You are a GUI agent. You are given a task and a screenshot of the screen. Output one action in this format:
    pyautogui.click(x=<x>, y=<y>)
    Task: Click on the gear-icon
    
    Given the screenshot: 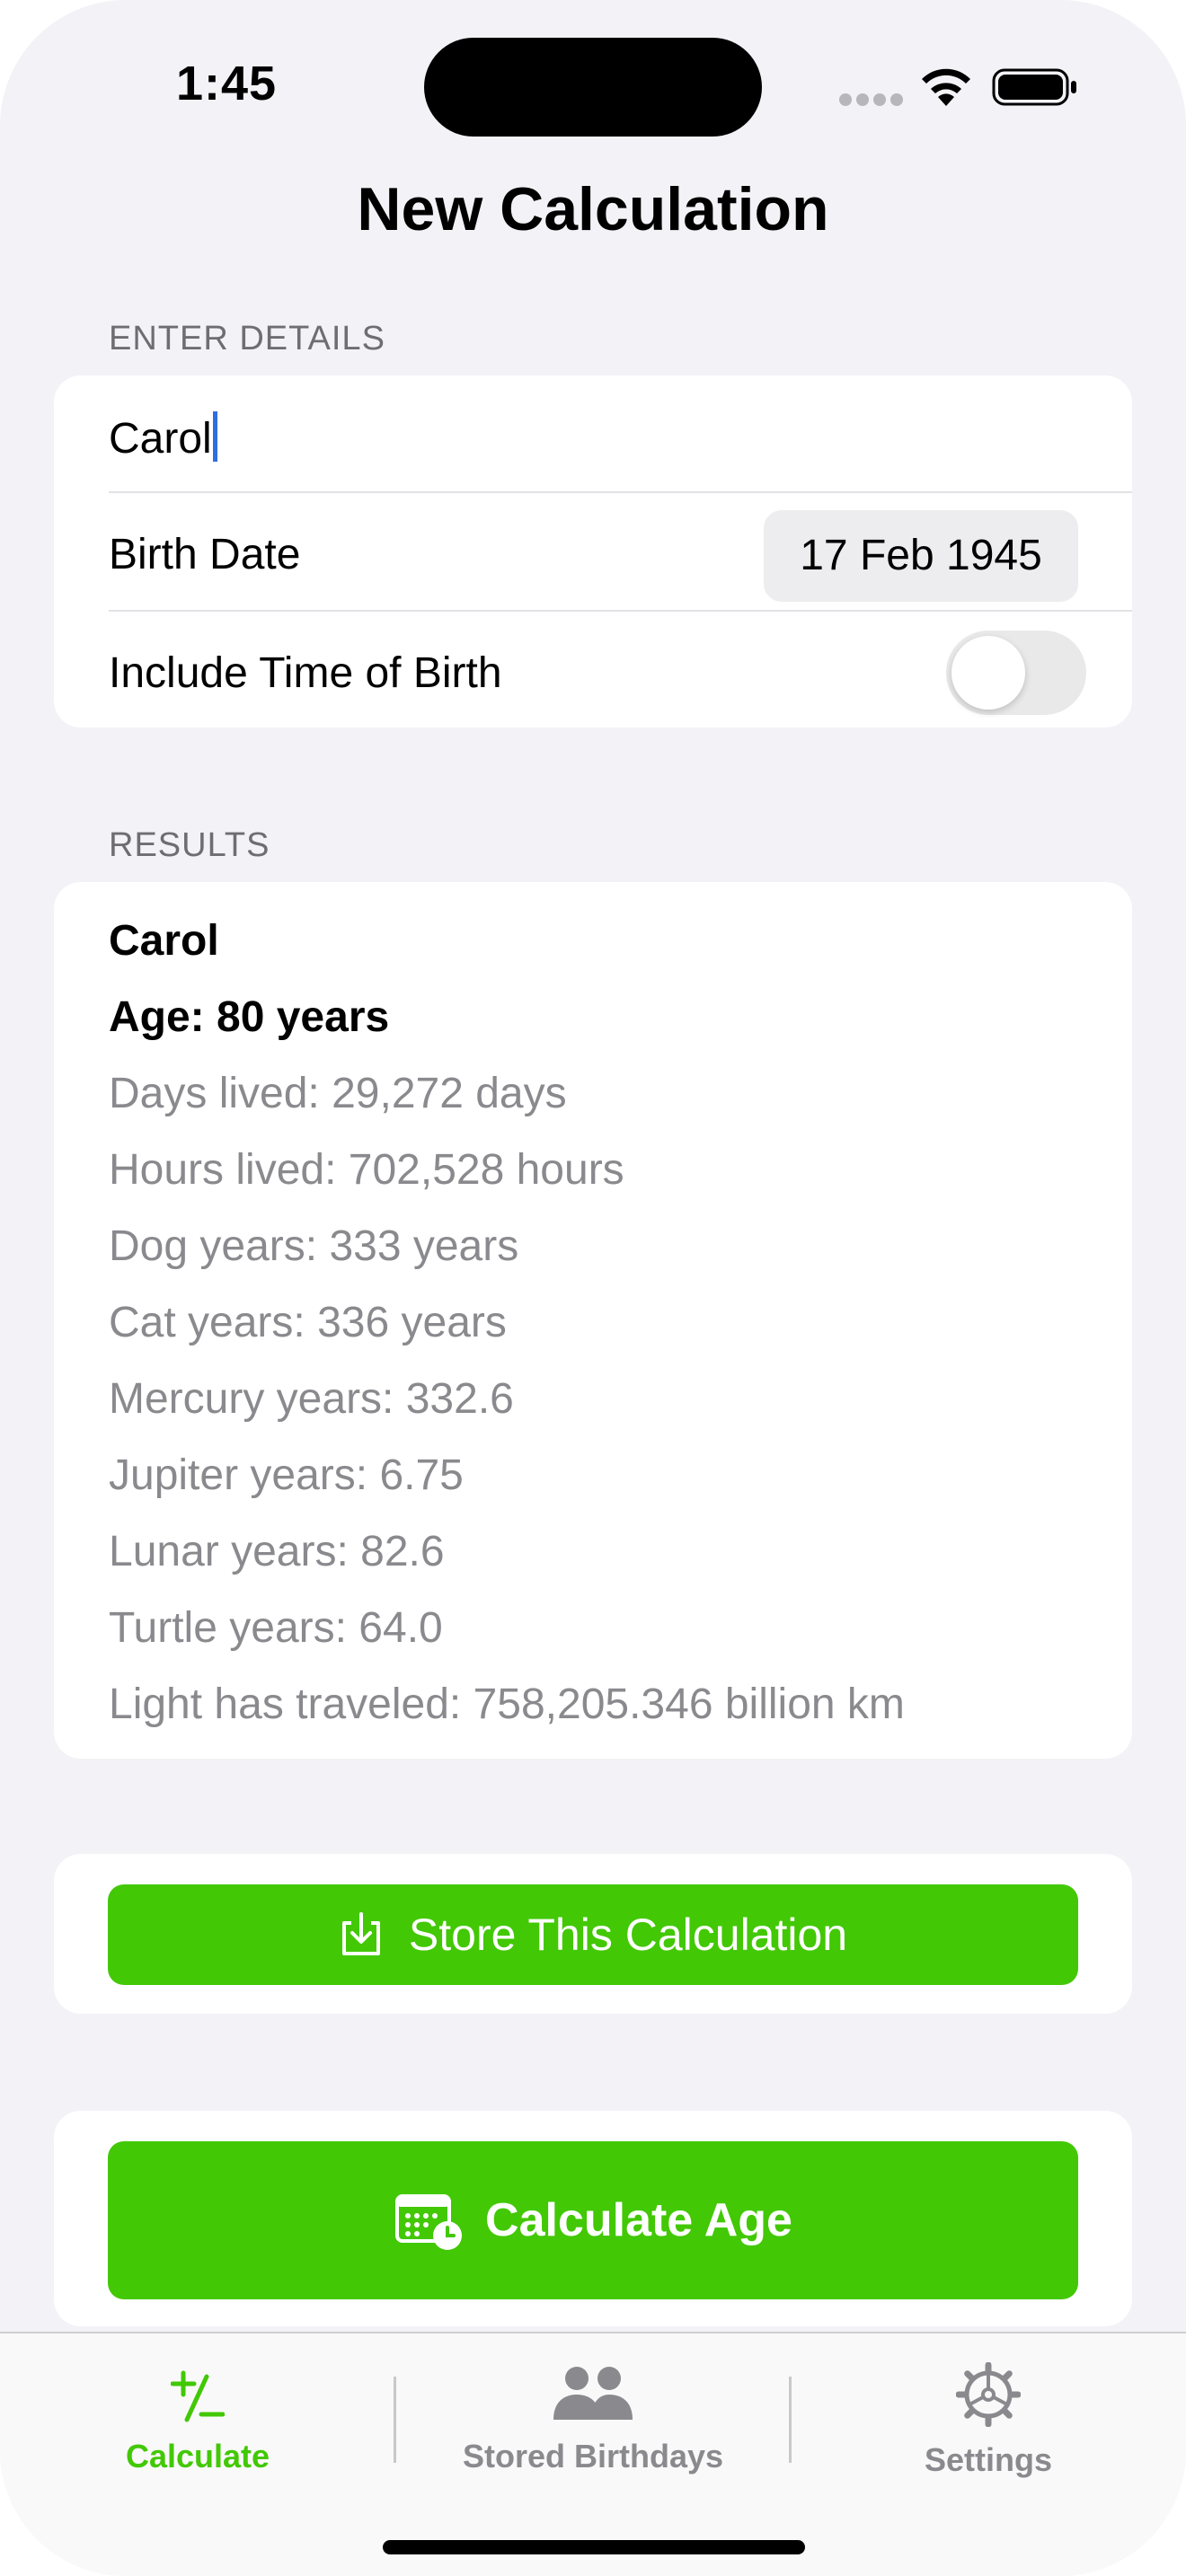 What is the action you would take?
    pyautogui.click(x=988, y=2394)
    